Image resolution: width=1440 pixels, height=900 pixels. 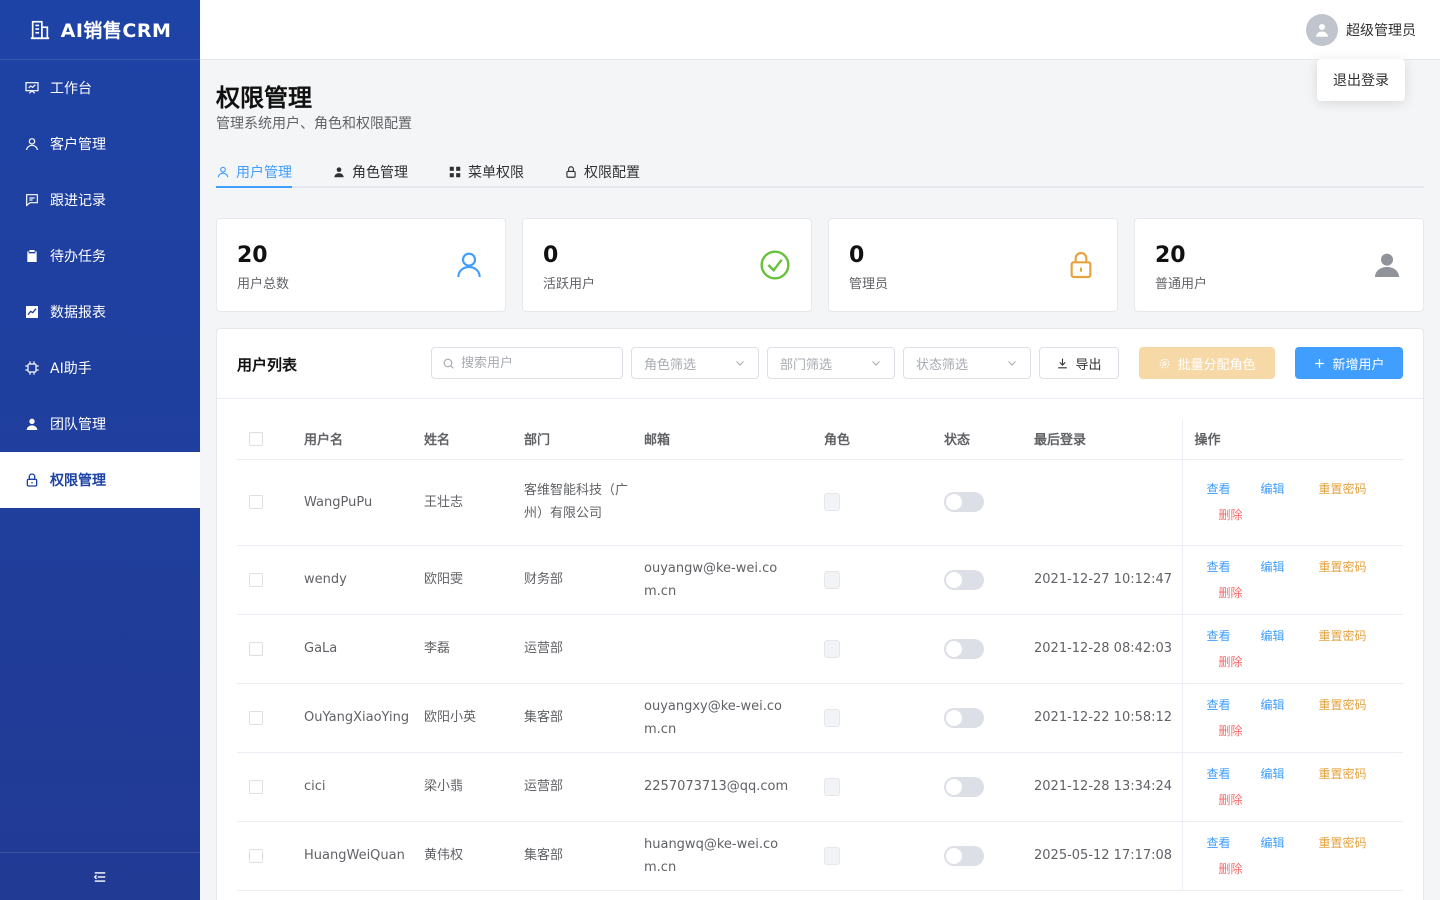 I want to click on page-title: 权限管理, so click(x=264, y=98).